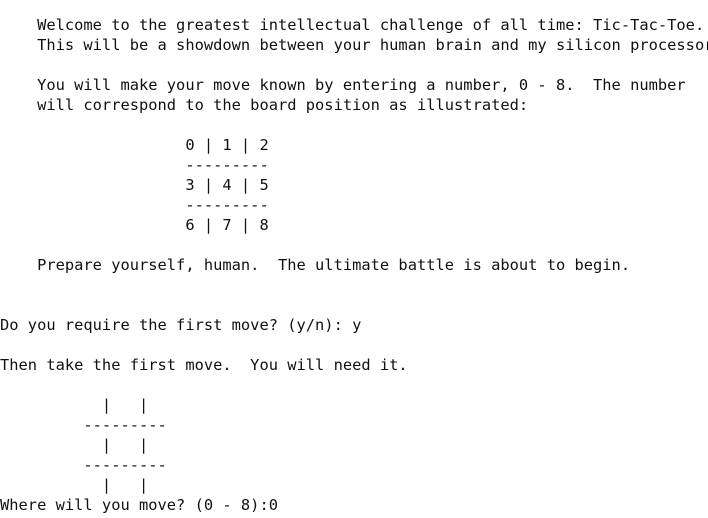 Image resolution: width=708 pixels, height=518 pixels. I want to click on example-board-row-3: 6 | 7 | 8, so click(134, 225).